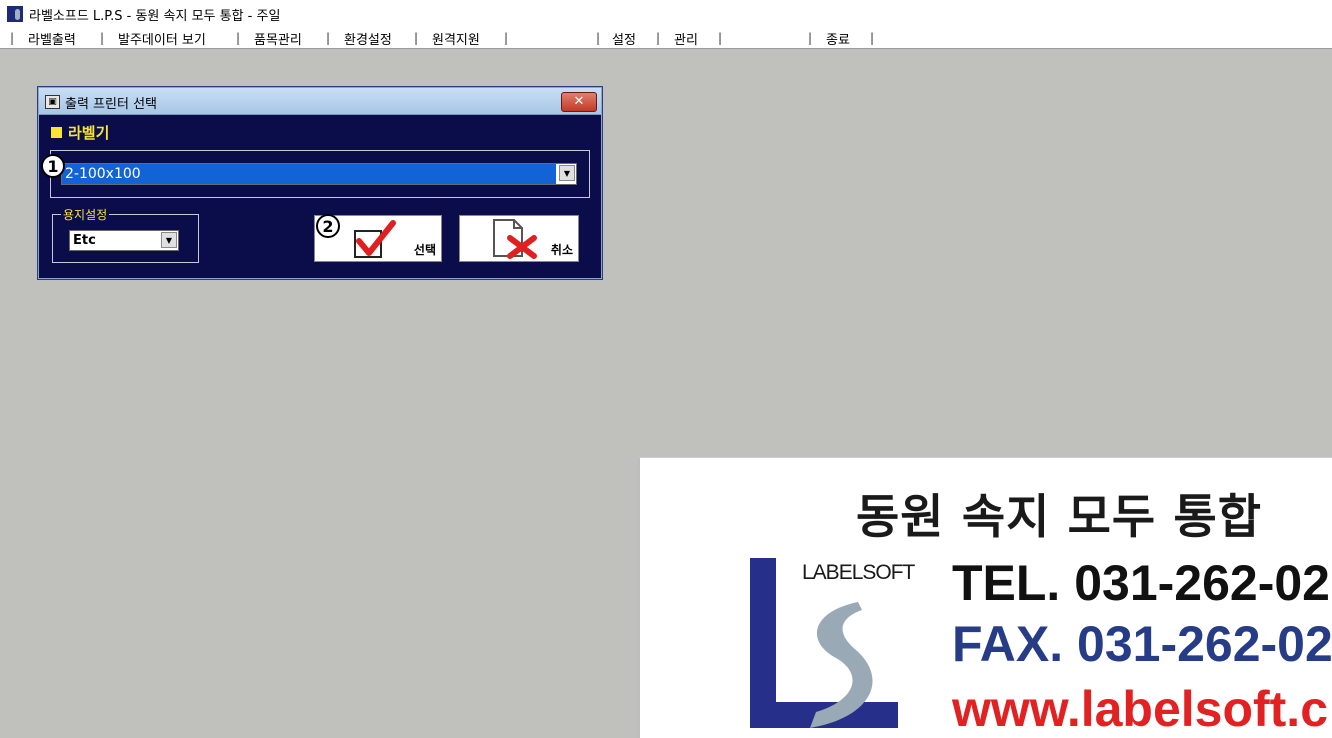  What do you see at coordinates (162, 38) in the screenshot?
I see `menu-item-order-data: 발주데이터 보기` at bounding box center [162, 38].